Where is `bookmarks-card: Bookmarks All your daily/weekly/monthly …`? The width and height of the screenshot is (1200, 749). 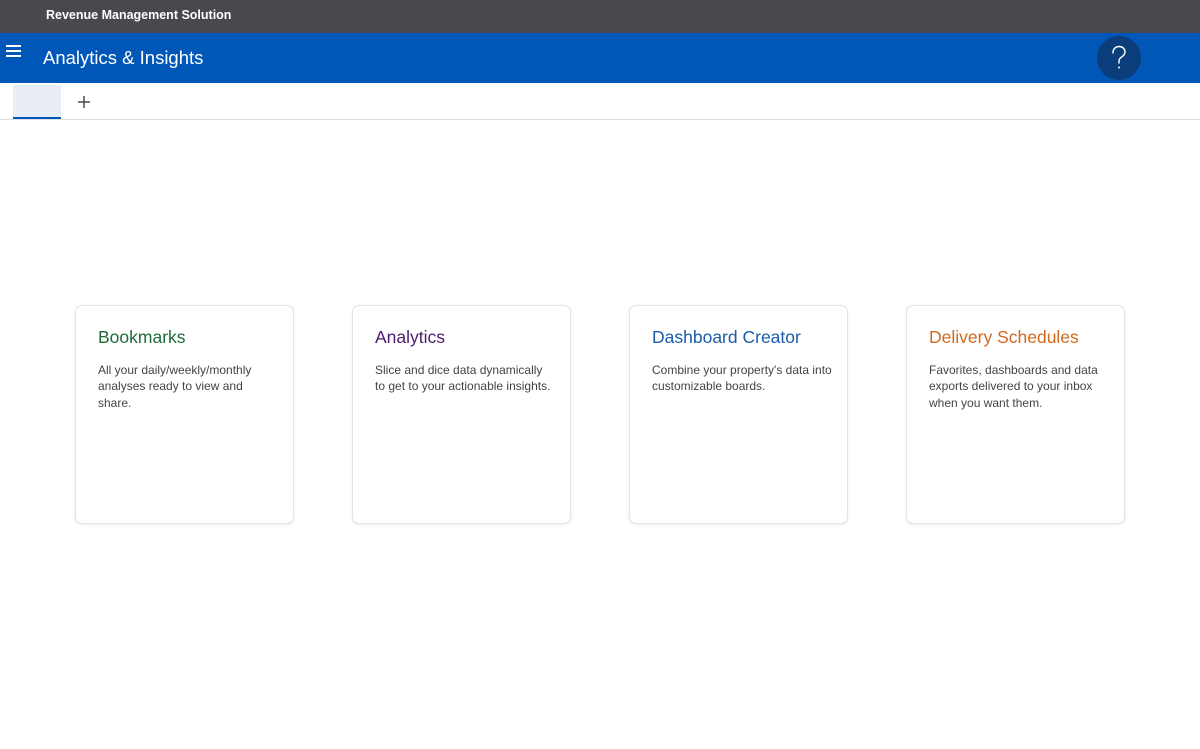
bookmarks-card: Bookmarks All your daily/weekly/monthly … is located at coordinates (184, 414).